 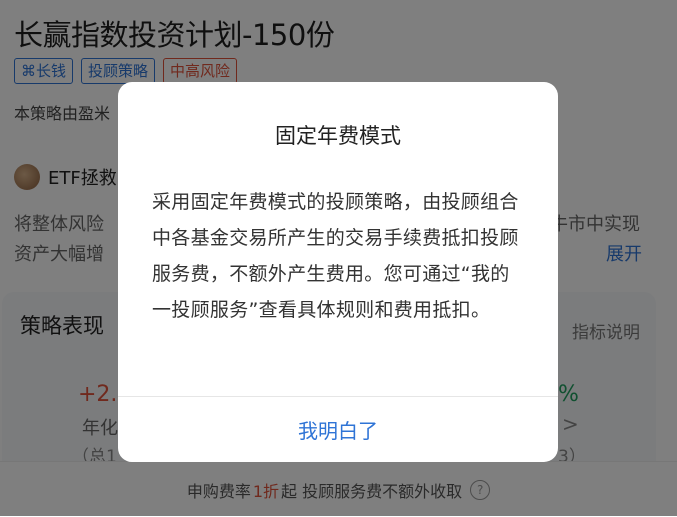 What do you see at coordinates (338, 429) in the screenshot?
I see `confirm-button: 我明白了` at bounding box center [338, 429].